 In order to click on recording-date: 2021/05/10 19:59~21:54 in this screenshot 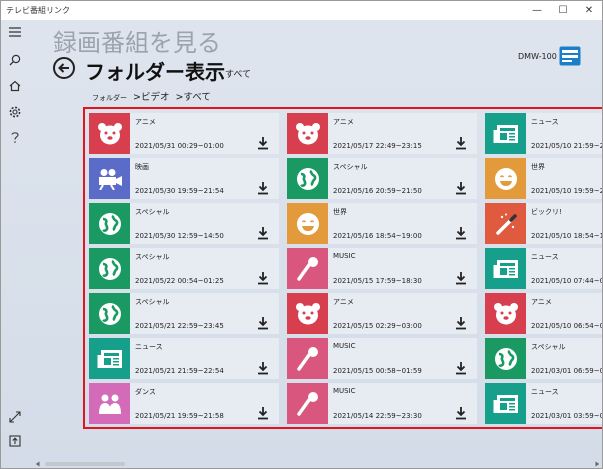, I will do `click(566, 191)`.